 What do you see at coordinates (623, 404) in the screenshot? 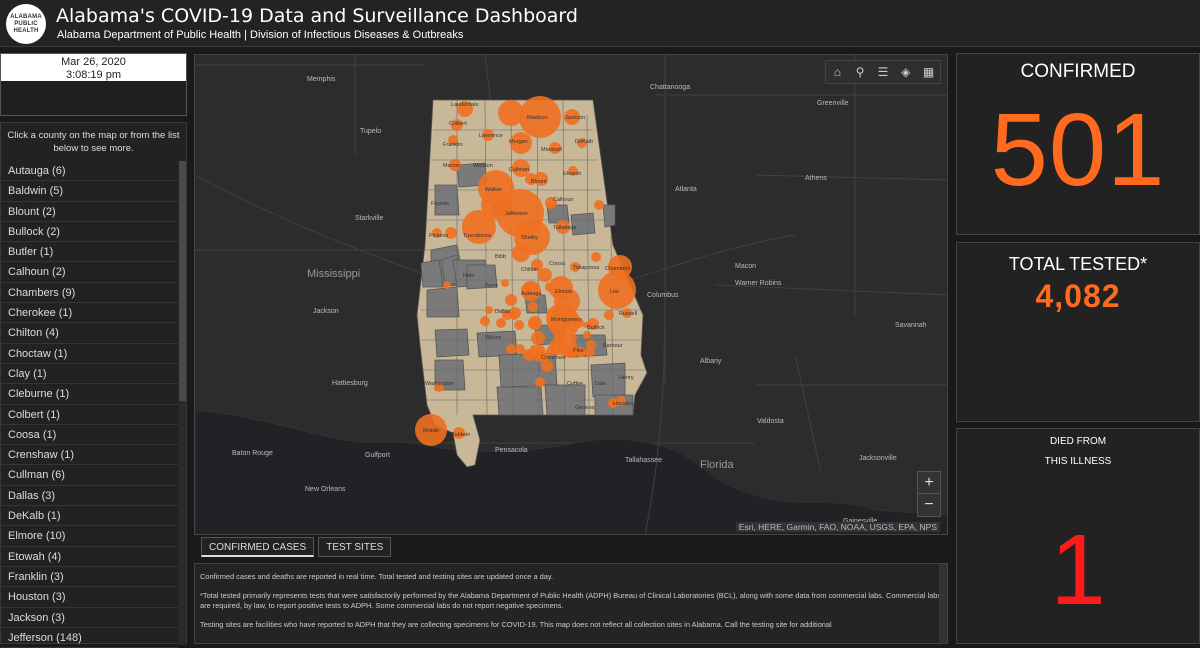
I see `county-houston: Houston` at bounding box center [623, 404].